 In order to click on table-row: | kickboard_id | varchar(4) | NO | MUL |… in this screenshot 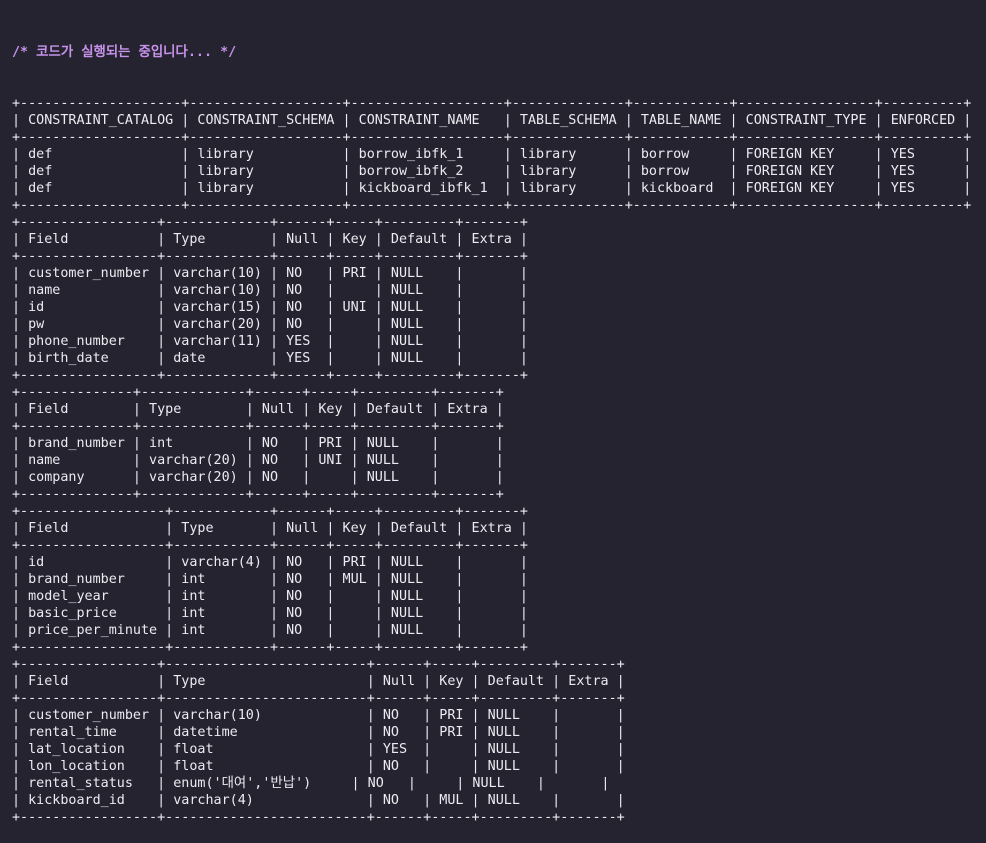, I will do `click(318, 800)`.